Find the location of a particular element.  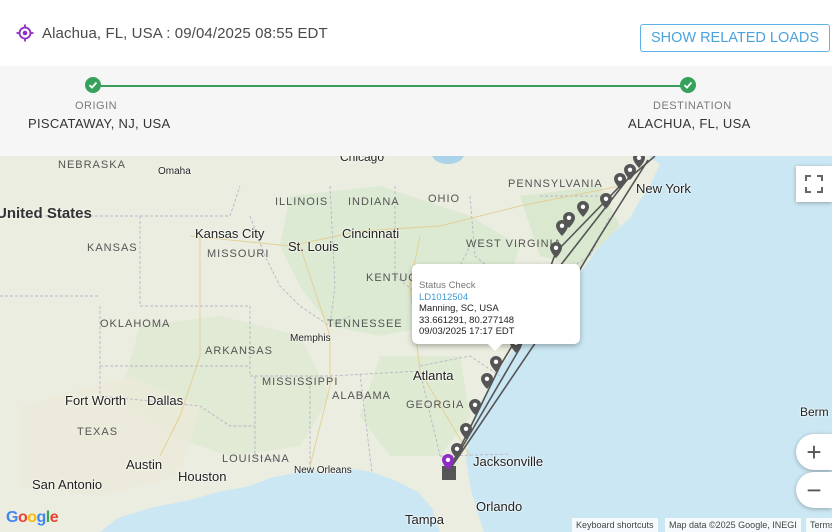

google-logo: Google is located at coordinates (32, 517).